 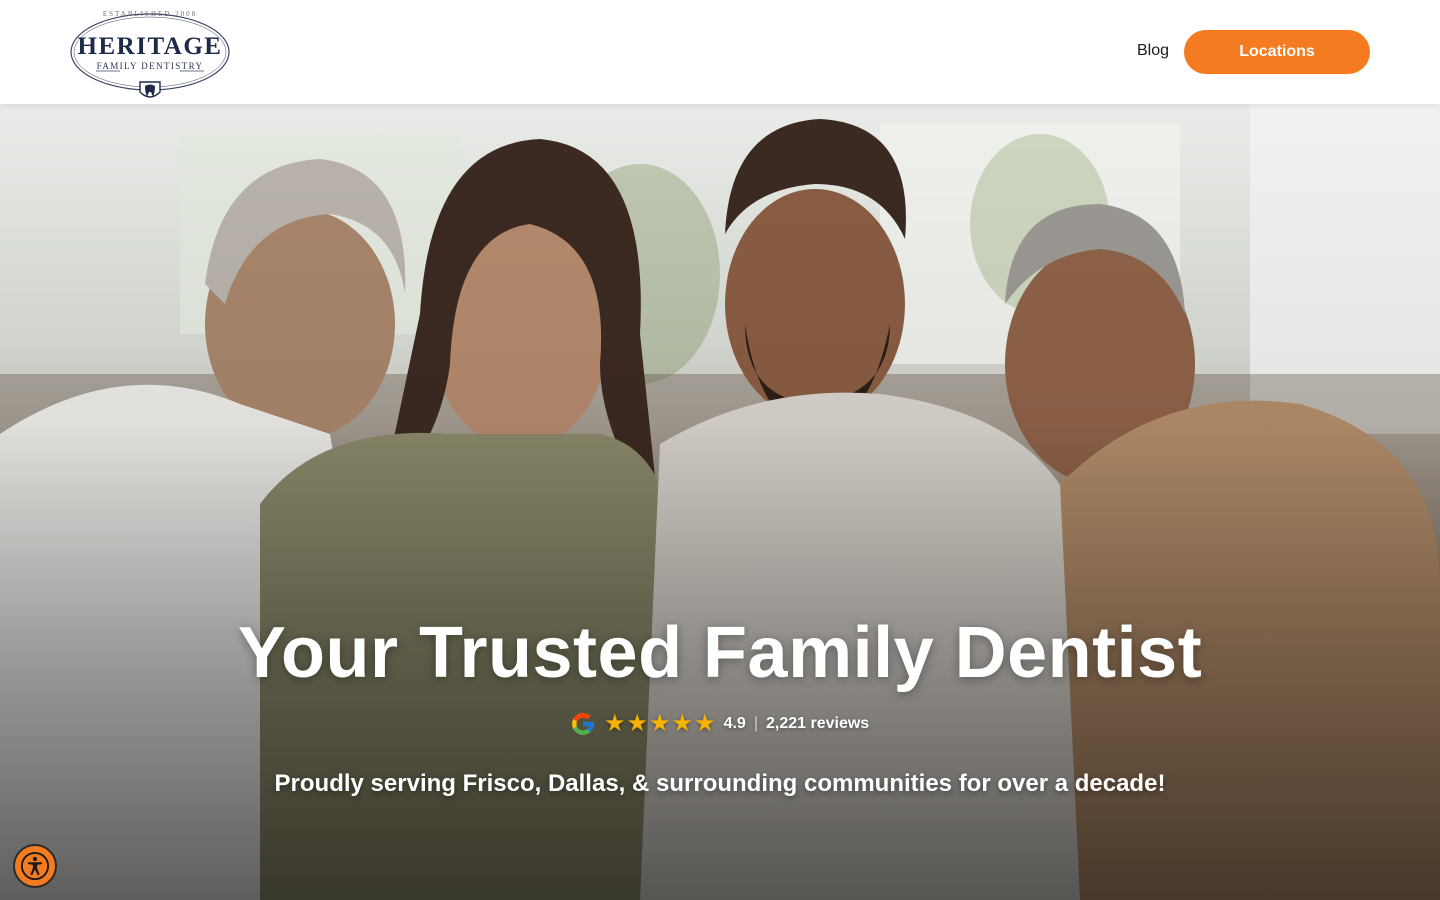 I want to click on review-count: 2,221 reviews, so click(x=817, y=723).